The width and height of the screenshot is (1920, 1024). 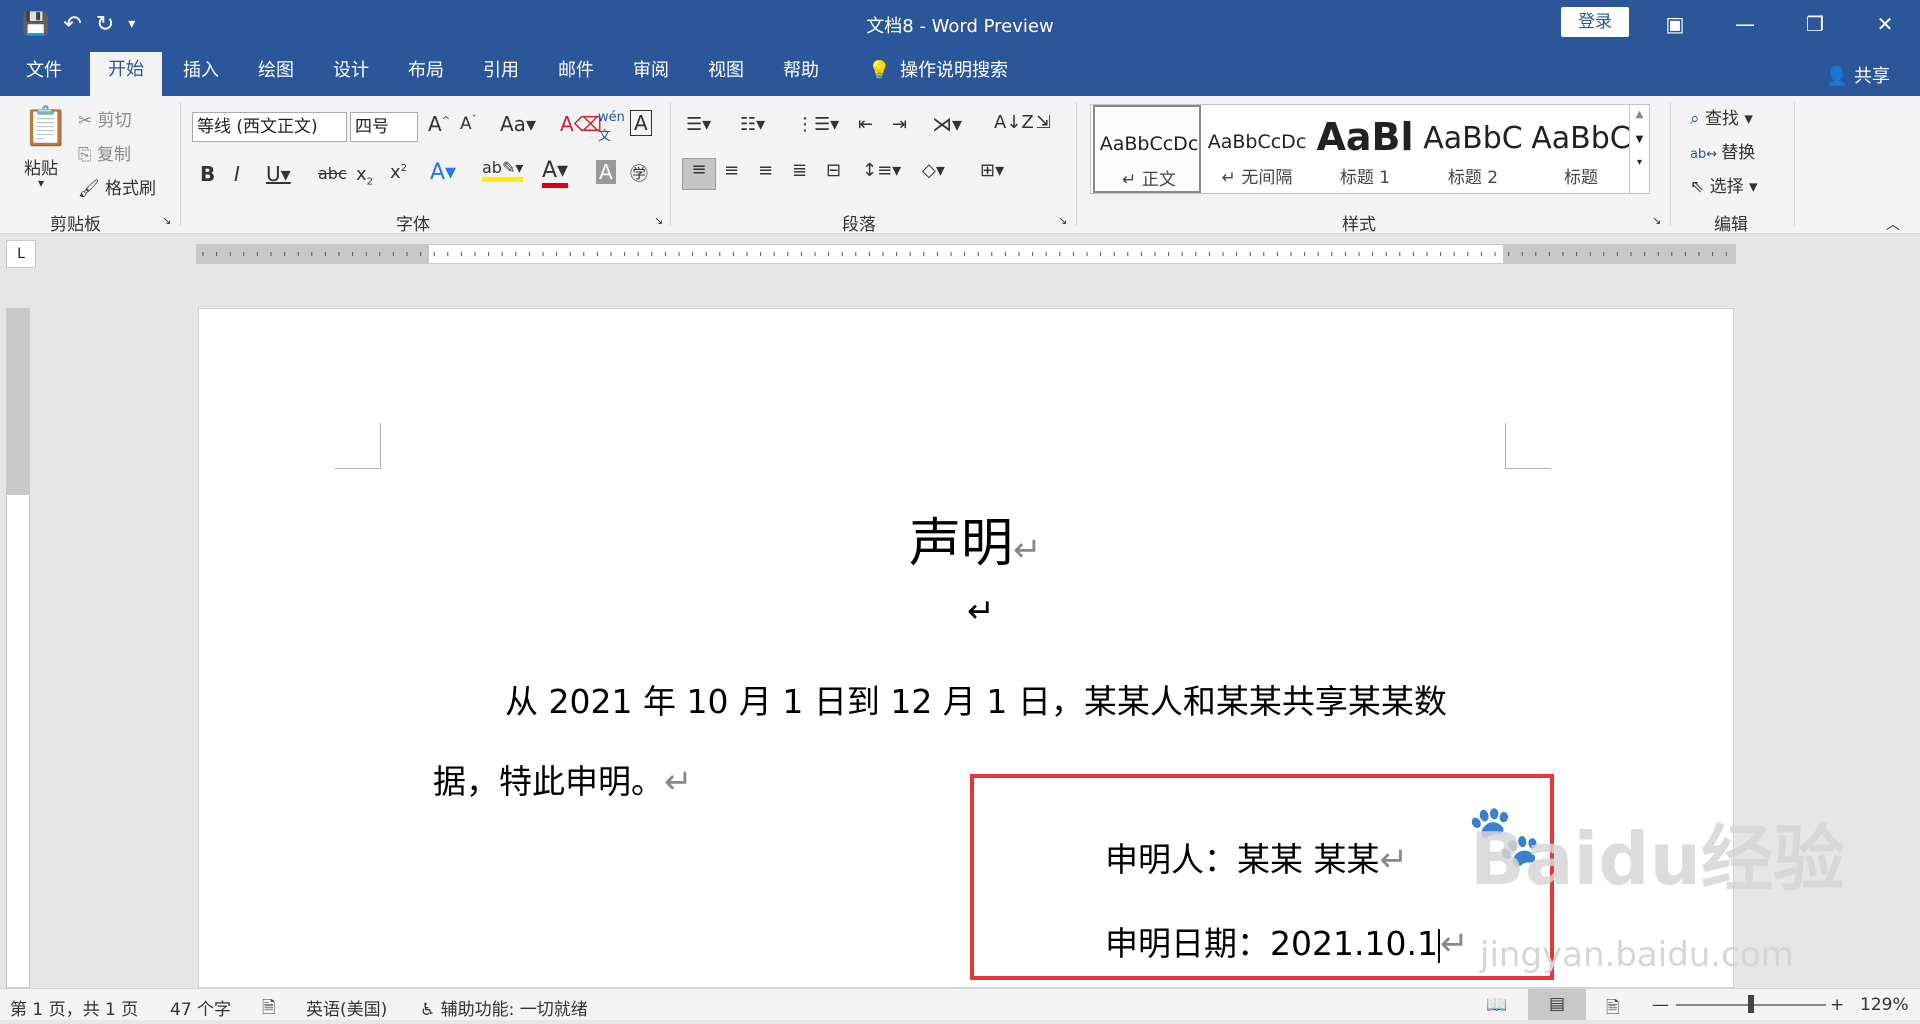 I want to click on body-line-2: 据，特此申明。↵, so click(x=563, y=779).